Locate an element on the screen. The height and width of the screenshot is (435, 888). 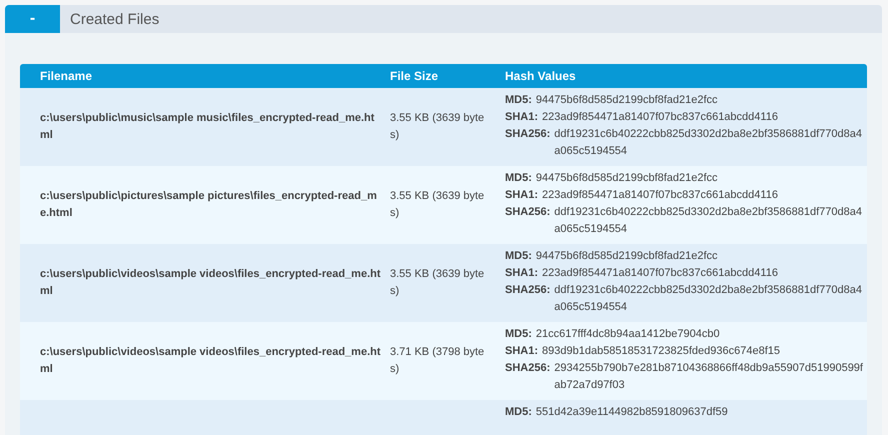
column-header: Hash Values is located at coordinates (540, 76).